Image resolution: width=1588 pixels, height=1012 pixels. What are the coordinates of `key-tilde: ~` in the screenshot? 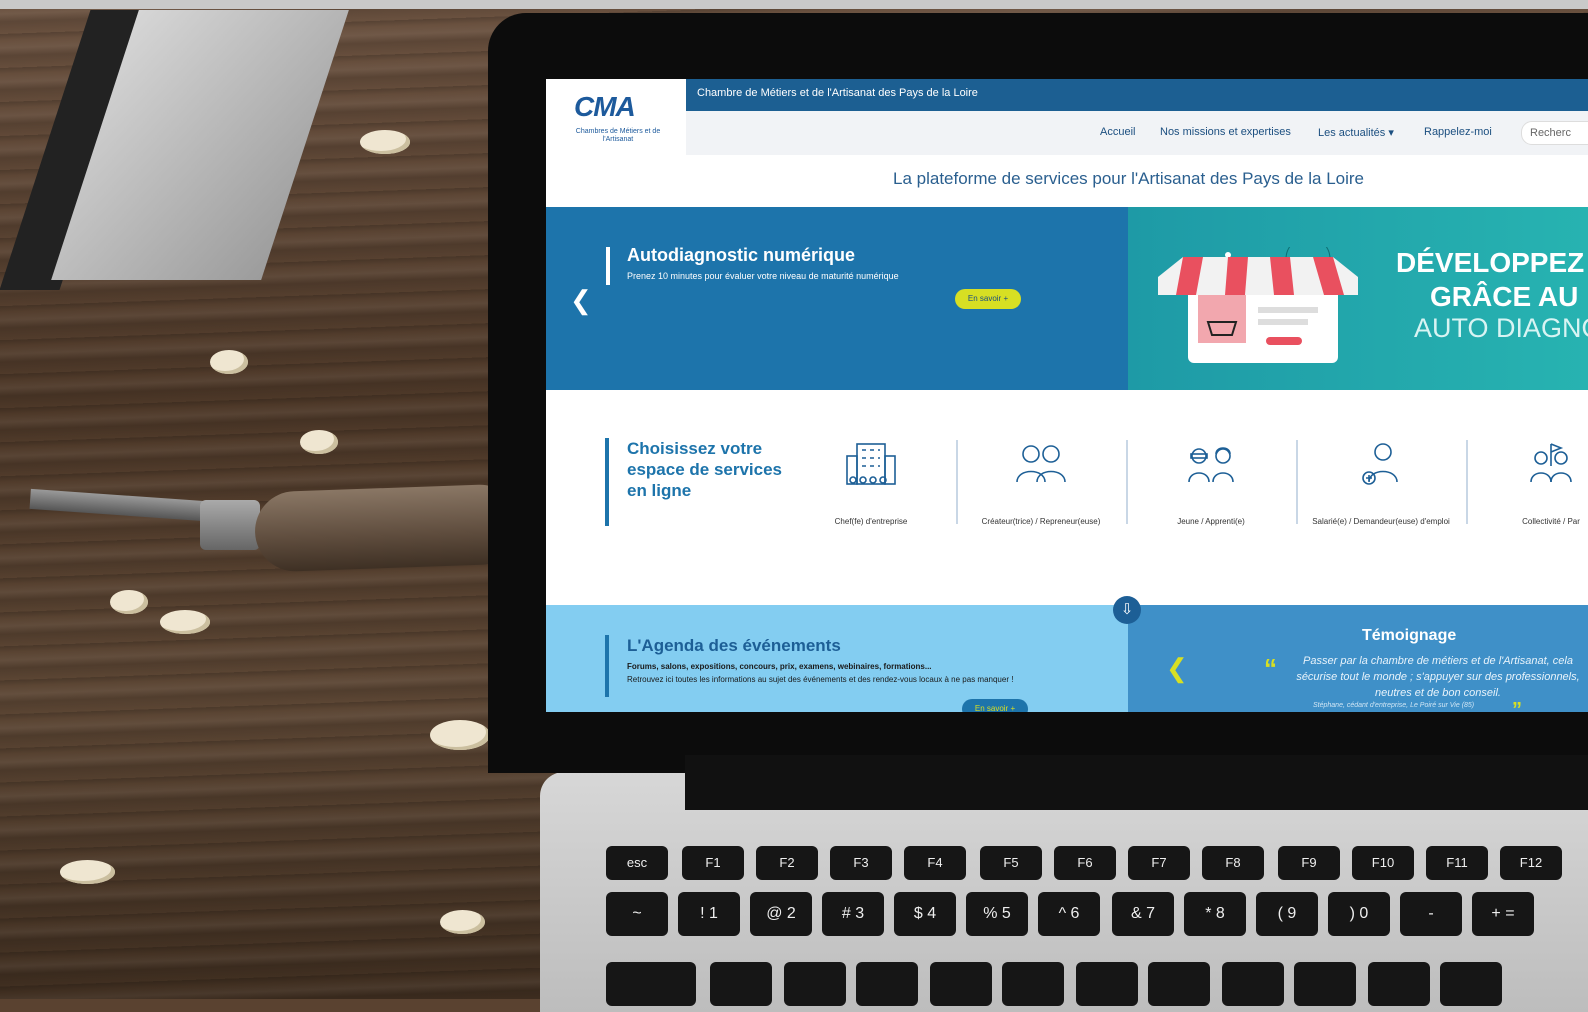 It's located at (637, 914).